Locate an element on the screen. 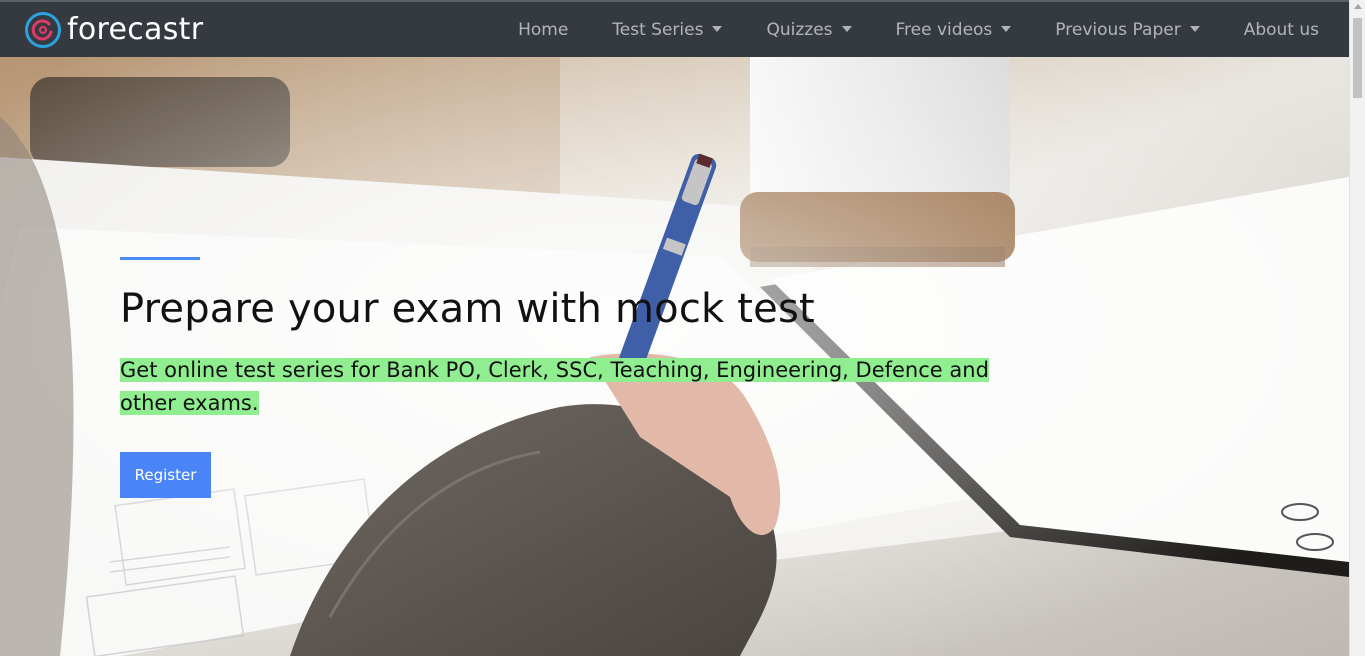 The height and width of the screenshot is (656, 1365). nav-label: Quizzes is located at coordinates (799, 29).